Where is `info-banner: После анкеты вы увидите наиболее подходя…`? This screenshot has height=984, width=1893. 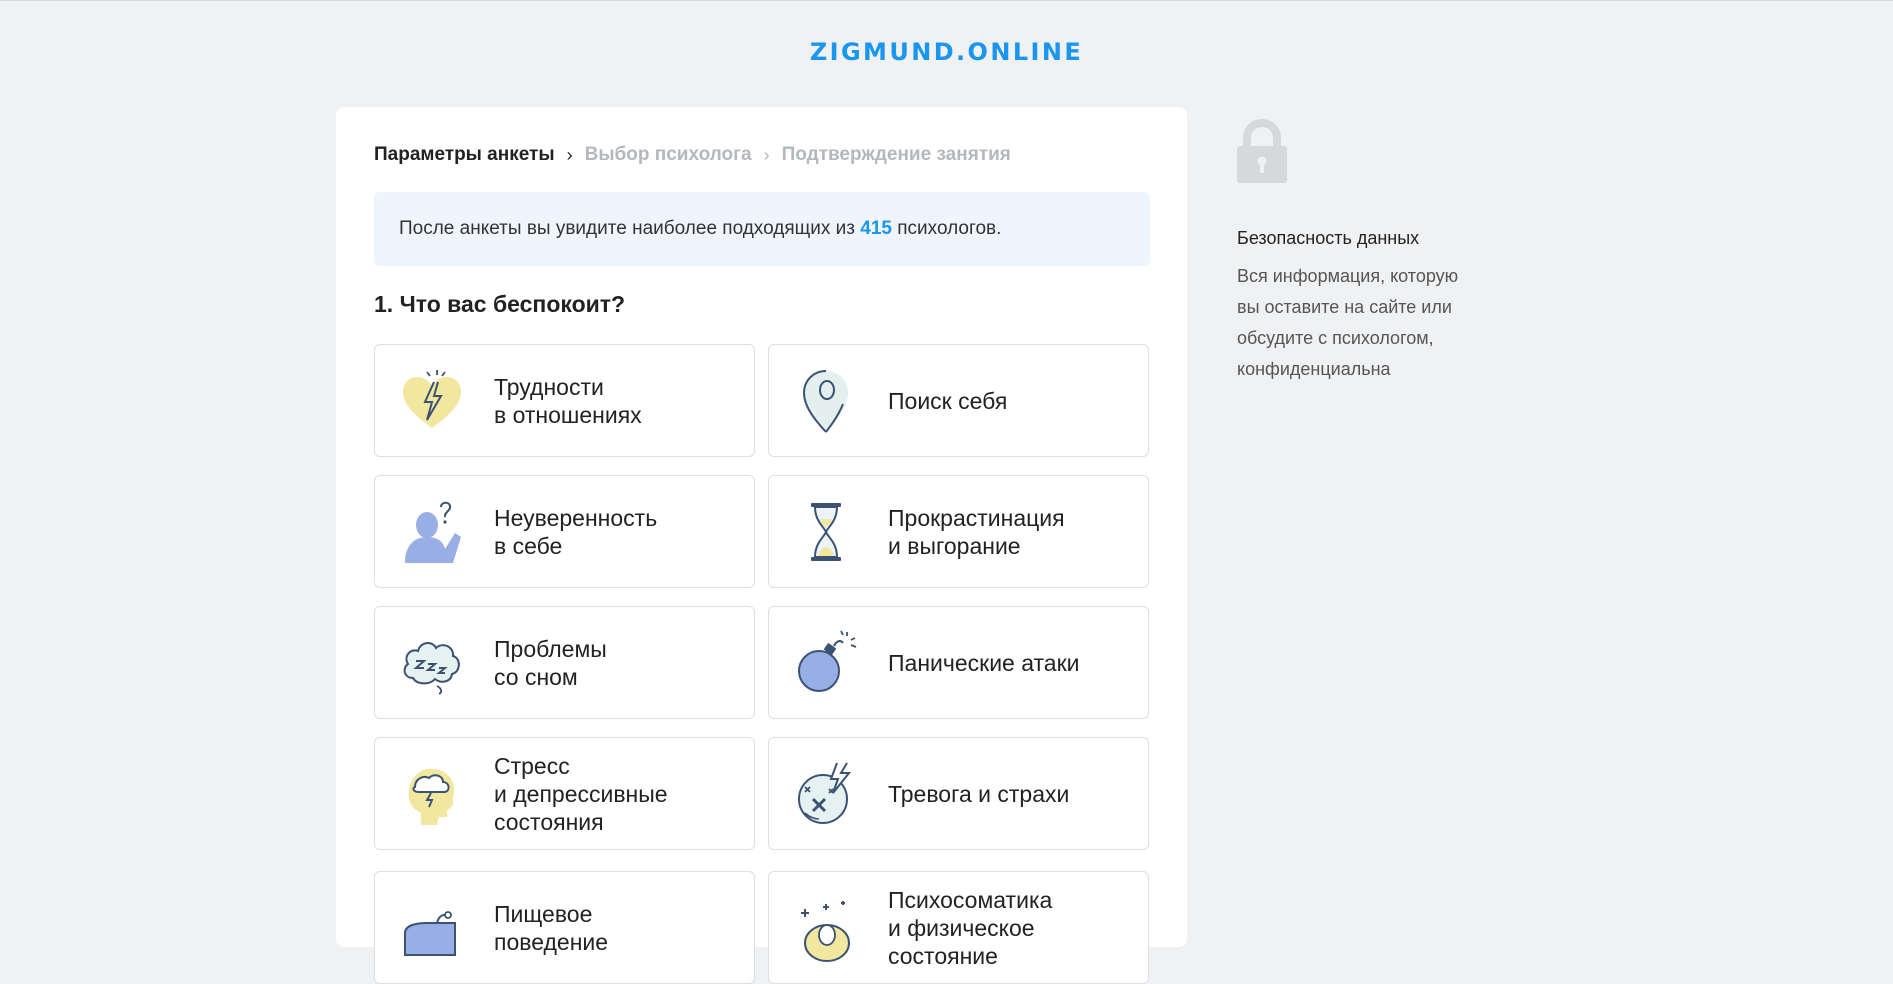 info-banner: После анкеты вы увидите наиболее подходя… is located at coordinates (762, 229).